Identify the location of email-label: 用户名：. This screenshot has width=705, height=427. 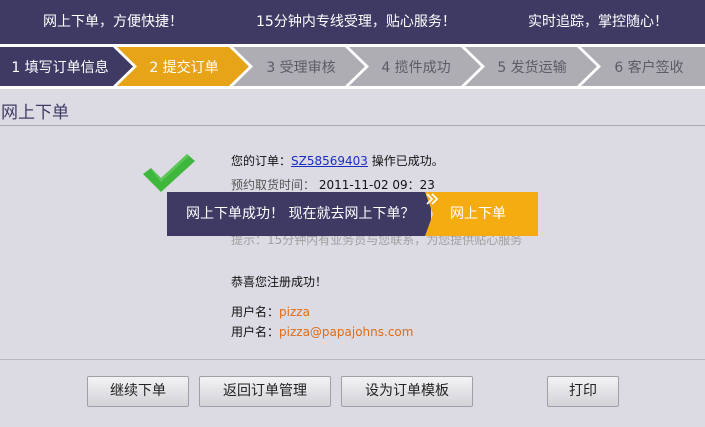
(255, 332).